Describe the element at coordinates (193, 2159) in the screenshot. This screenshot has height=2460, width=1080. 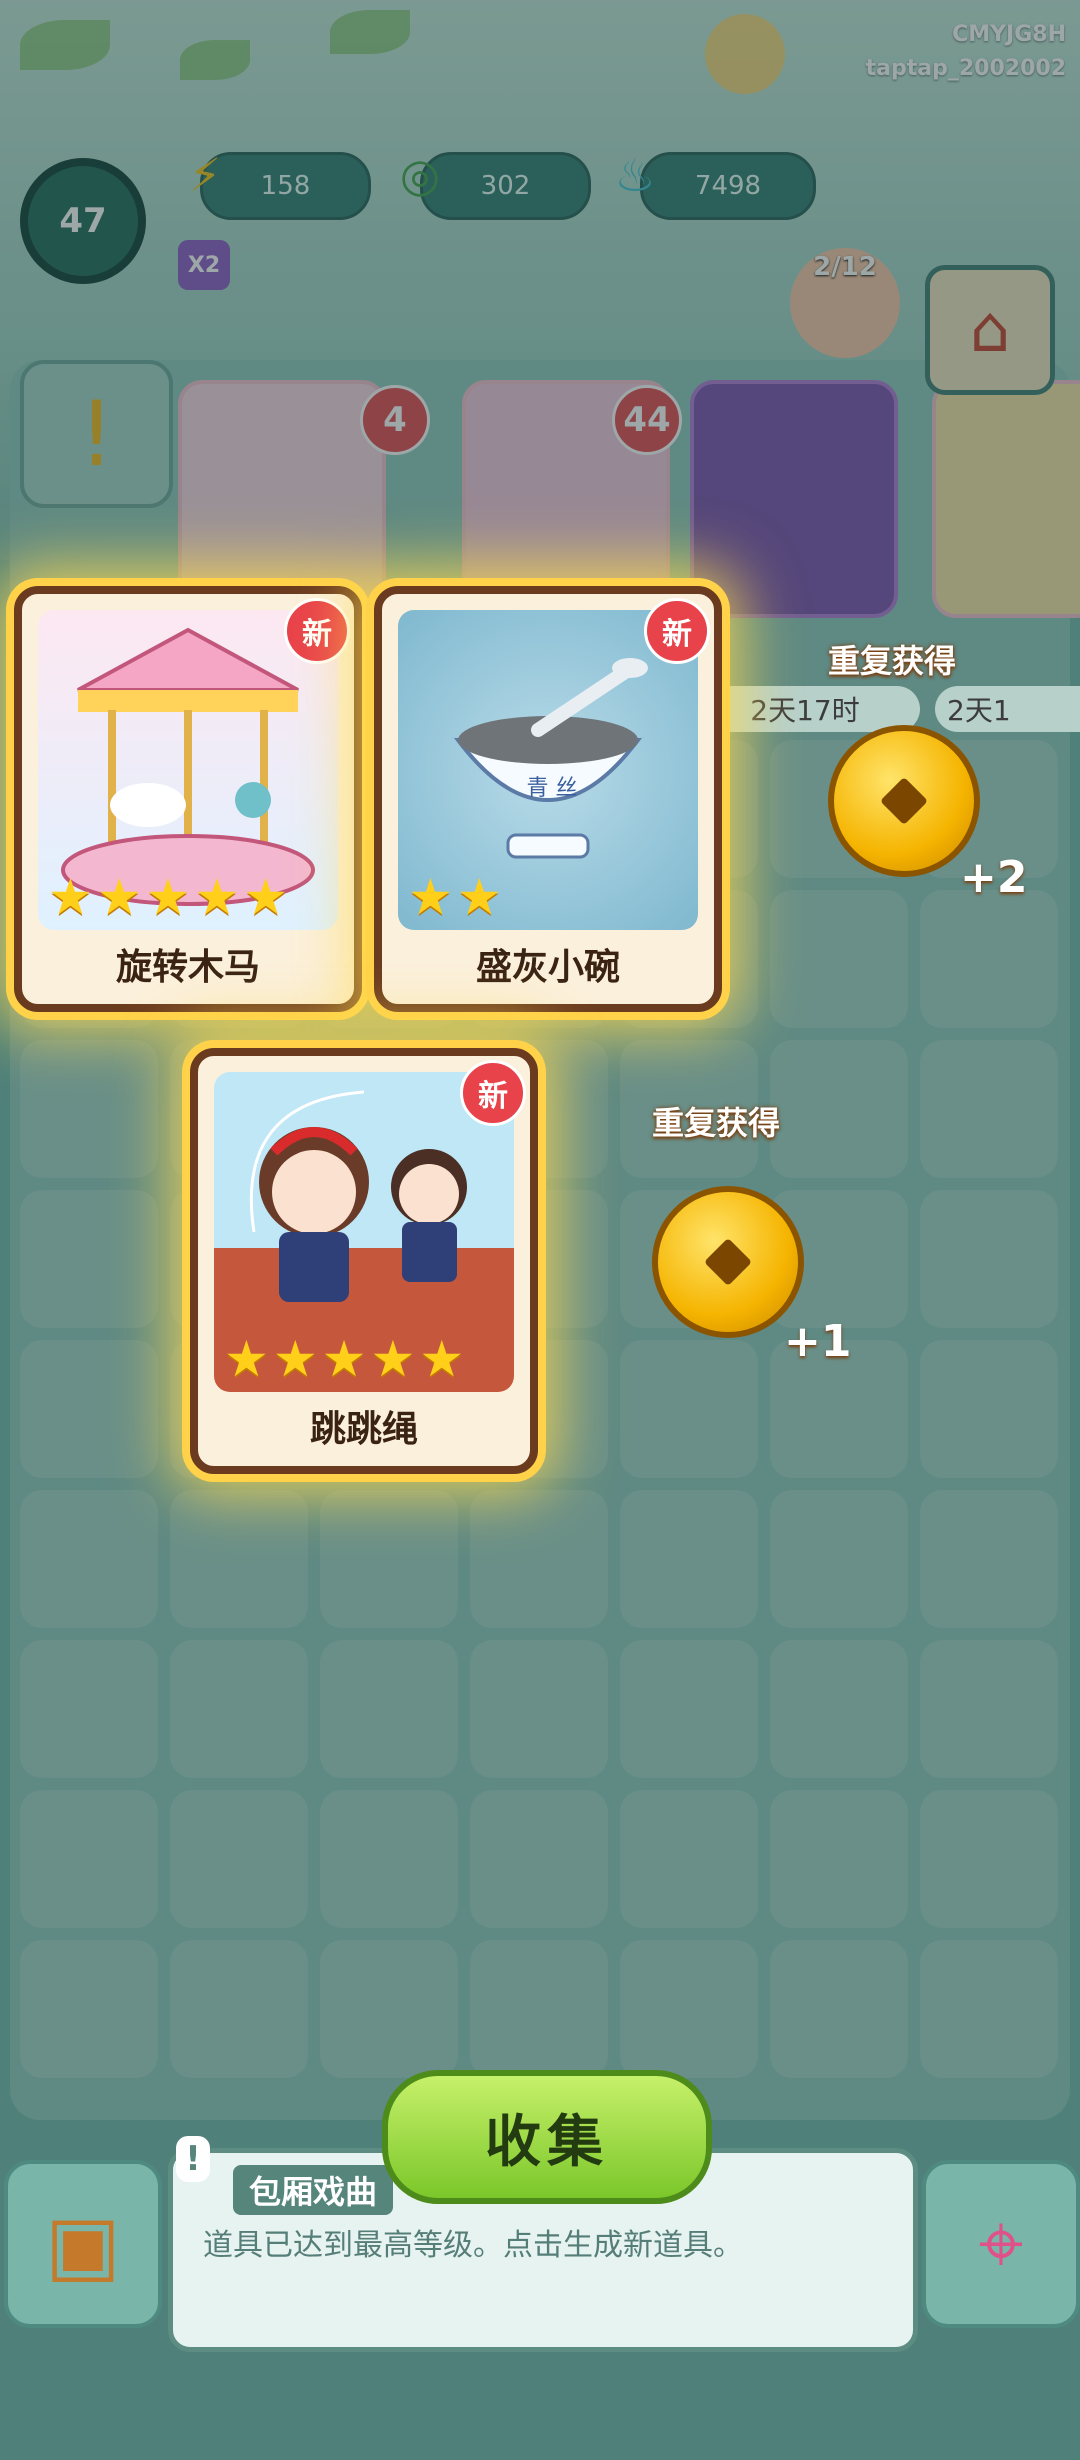
I see `info-exclamation-icon: !` at that location.